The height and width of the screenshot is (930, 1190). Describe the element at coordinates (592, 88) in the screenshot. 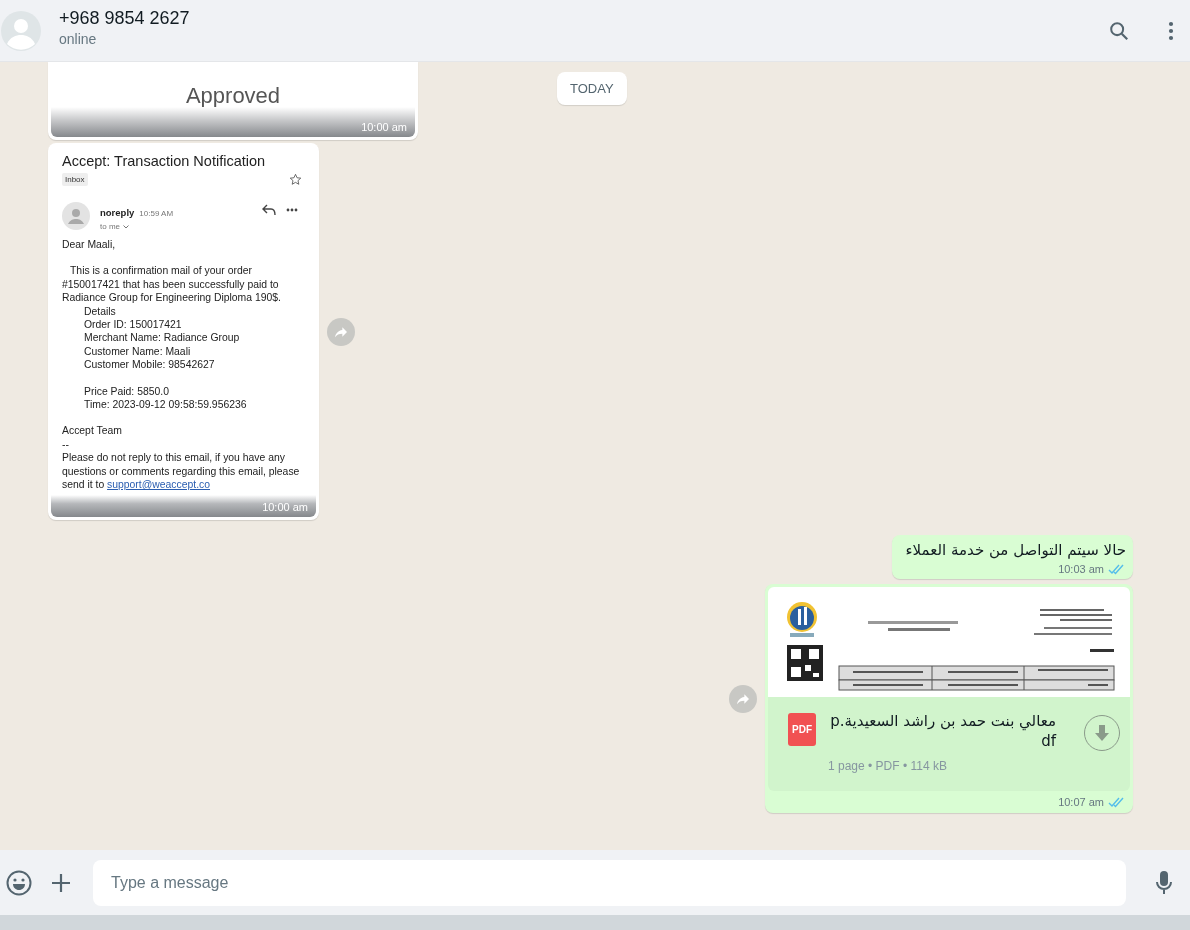

I see `date-chip: TODAY` at that location.